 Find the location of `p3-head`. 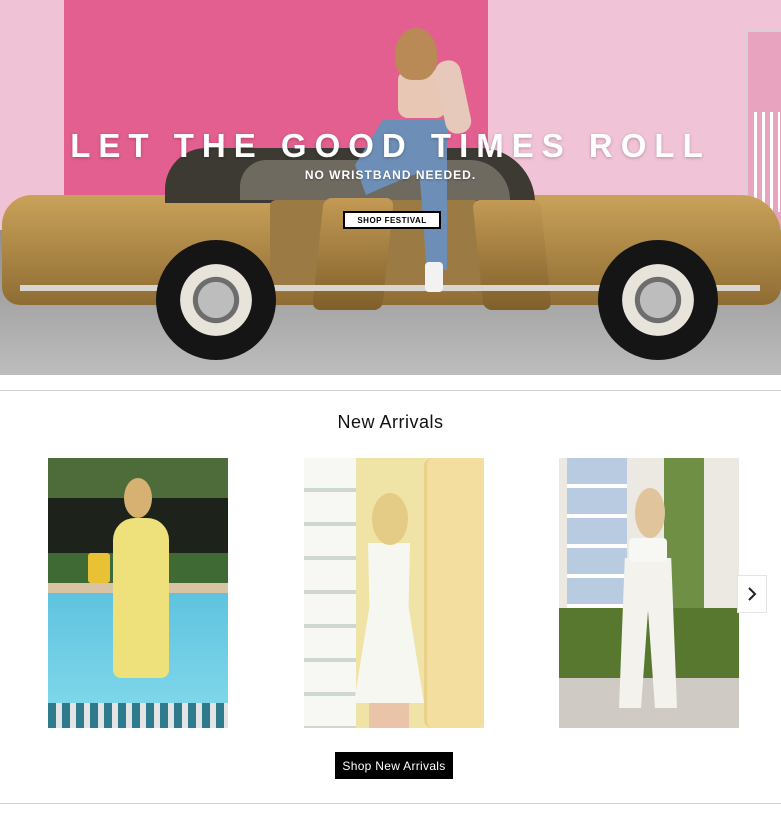

p3-head is located at coordinates (650, 513).